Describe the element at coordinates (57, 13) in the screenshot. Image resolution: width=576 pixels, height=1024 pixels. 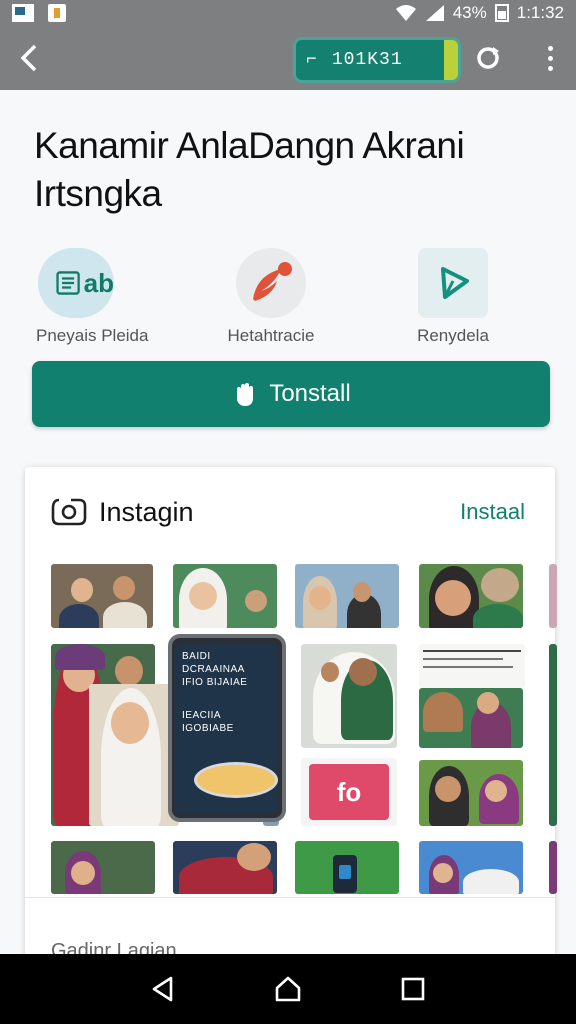
I see `app-notification-icon` at that location.